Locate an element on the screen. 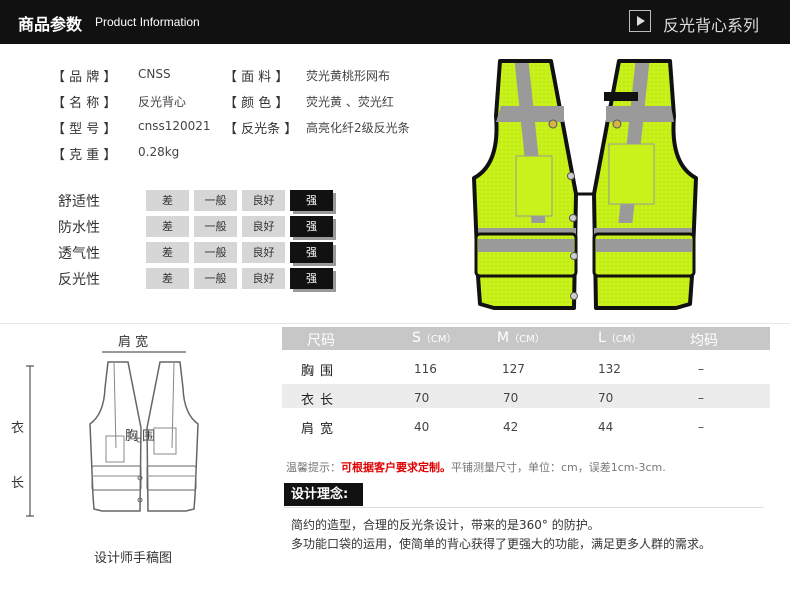 This screenshot has height=590, width=790. spec-label-weight: 【 克 重 】 is located at coordinates (84, 155).